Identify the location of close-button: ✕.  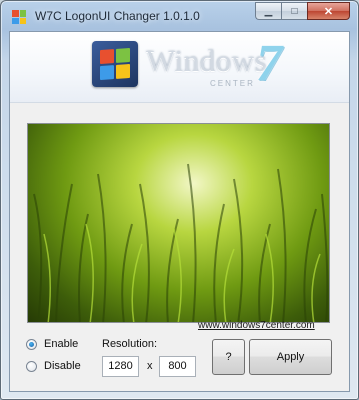
(328, 11).